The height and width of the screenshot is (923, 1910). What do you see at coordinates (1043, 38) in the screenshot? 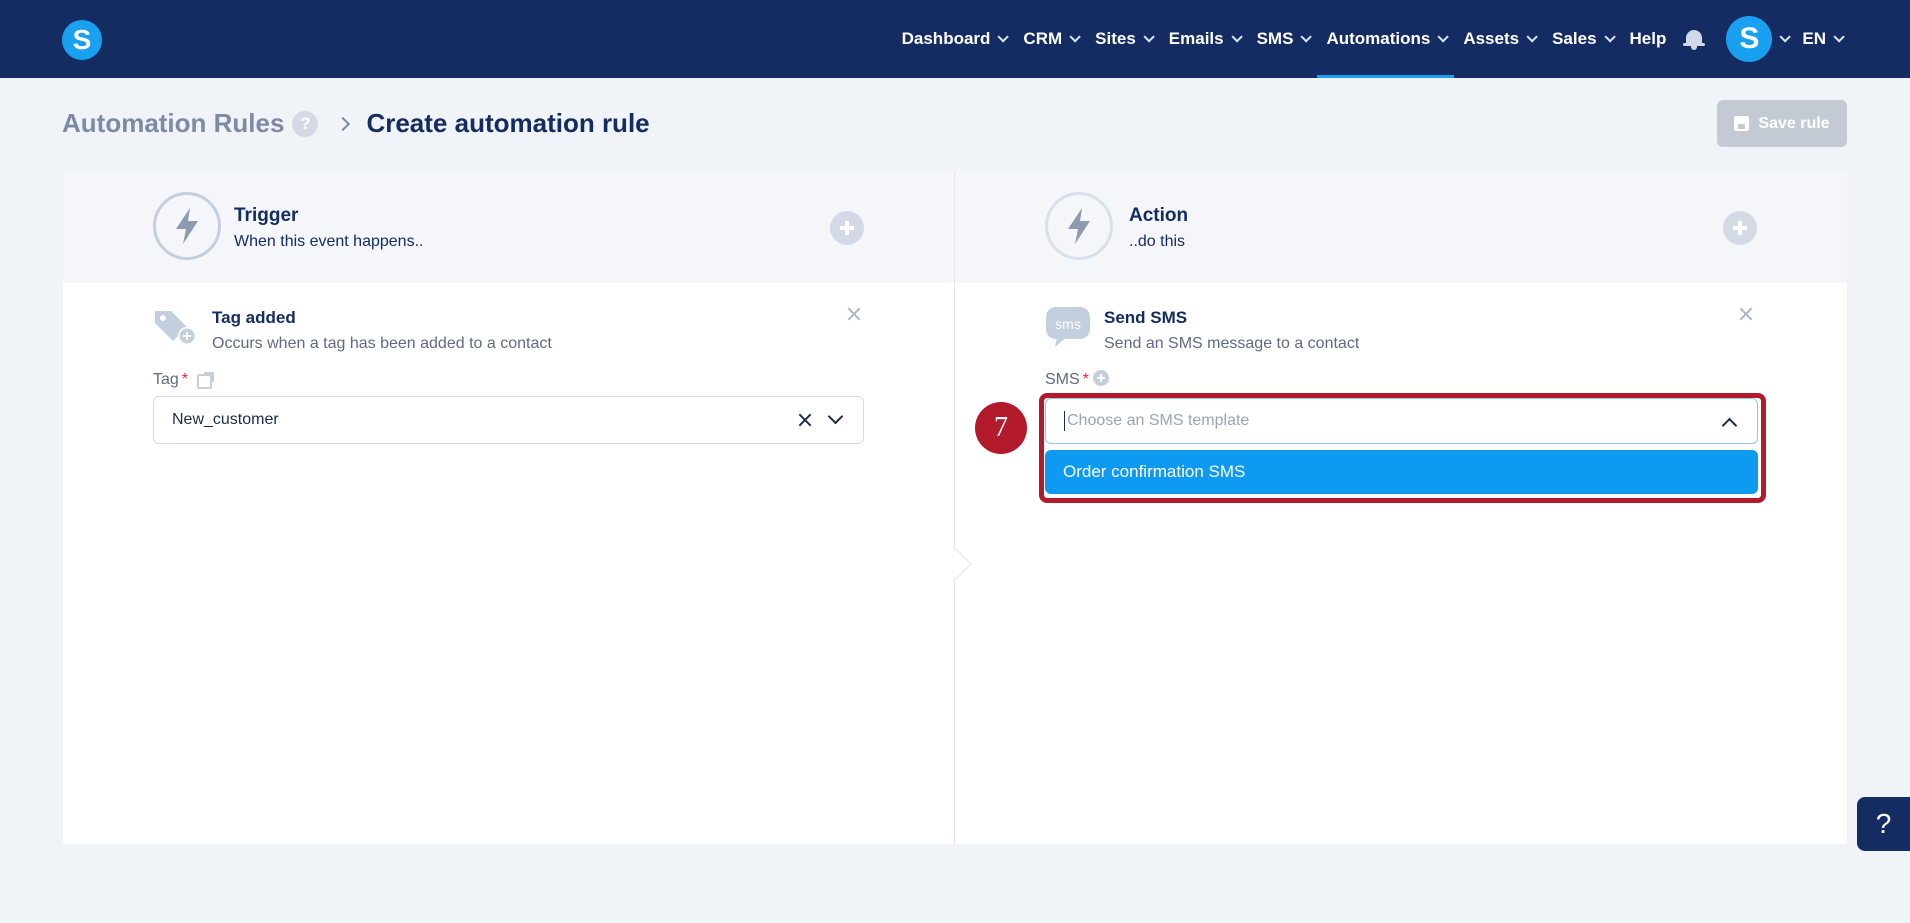
I see `nav-crm-label: CRM` at bounding box center [1043, 38].